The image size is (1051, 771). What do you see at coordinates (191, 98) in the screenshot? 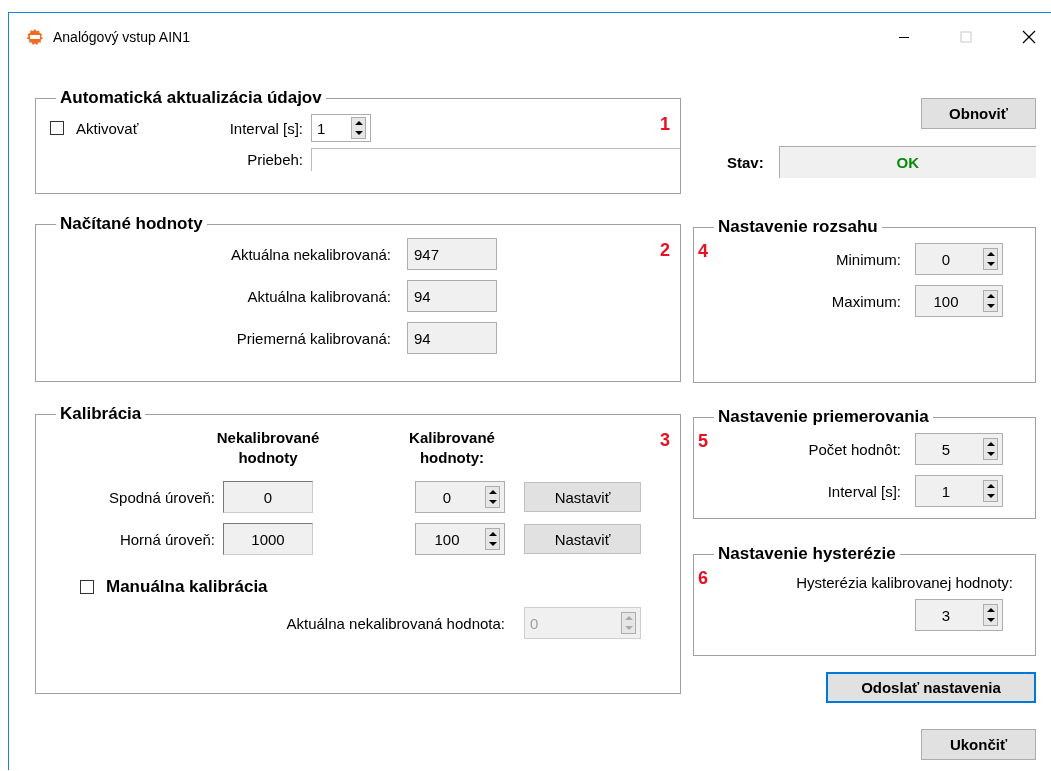
I see `group-title: Automatická aktualizácia údajov` at bounding box center [191, 98].